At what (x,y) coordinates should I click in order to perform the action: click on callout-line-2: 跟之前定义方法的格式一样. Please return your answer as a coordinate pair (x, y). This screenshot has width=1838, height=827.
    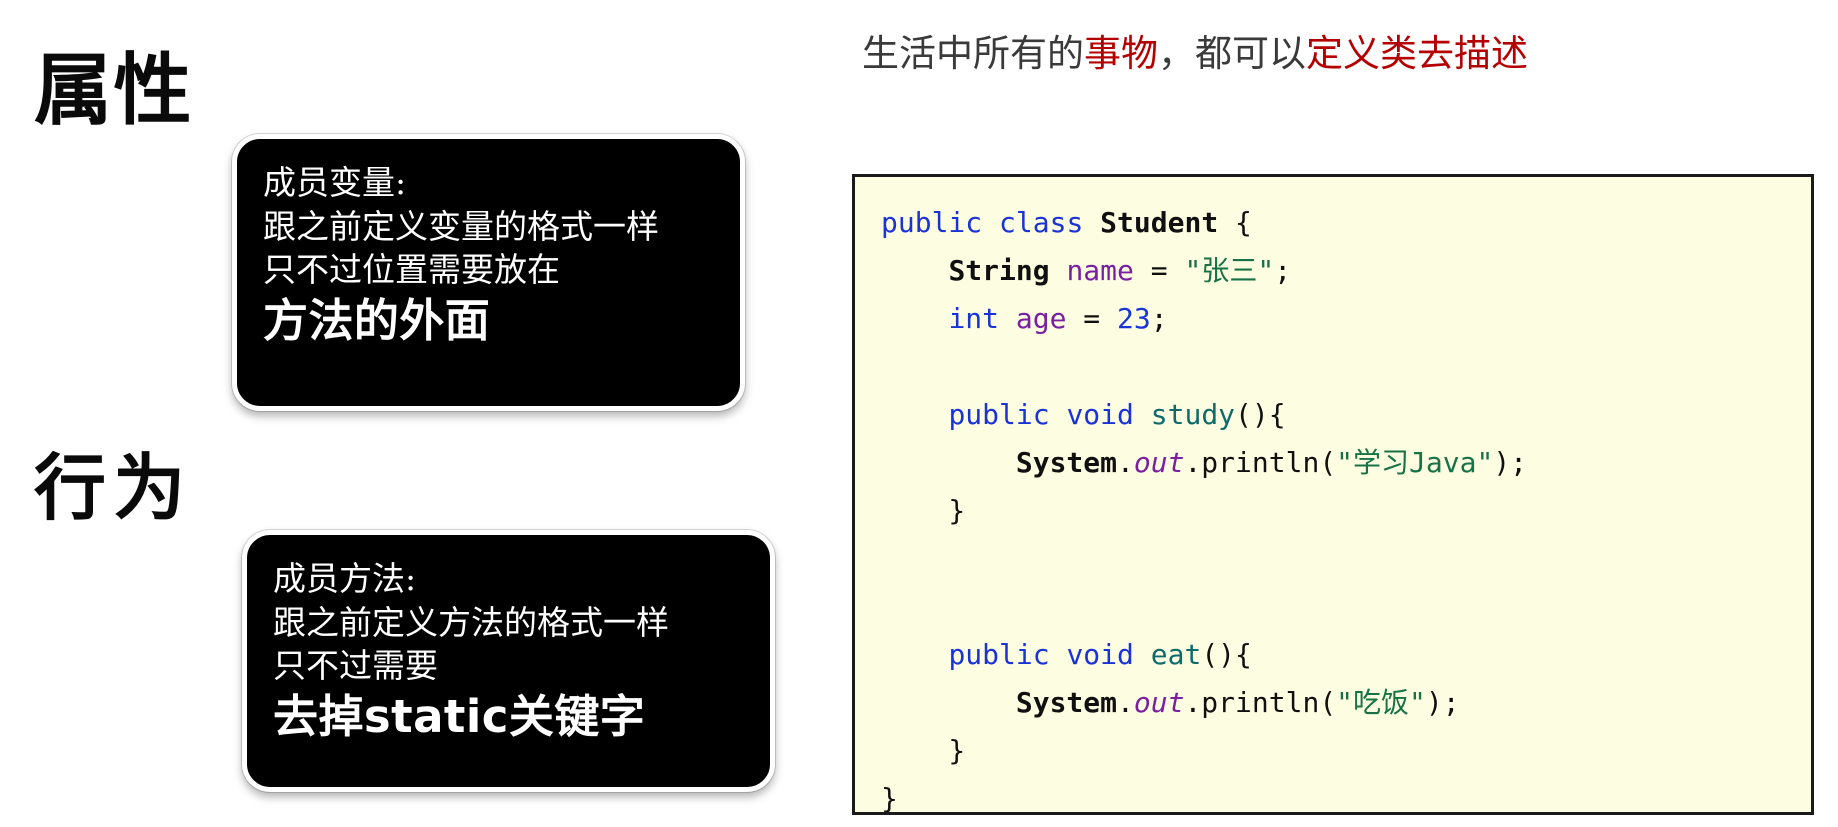
    Looking at the image, I should click on (471, 622).